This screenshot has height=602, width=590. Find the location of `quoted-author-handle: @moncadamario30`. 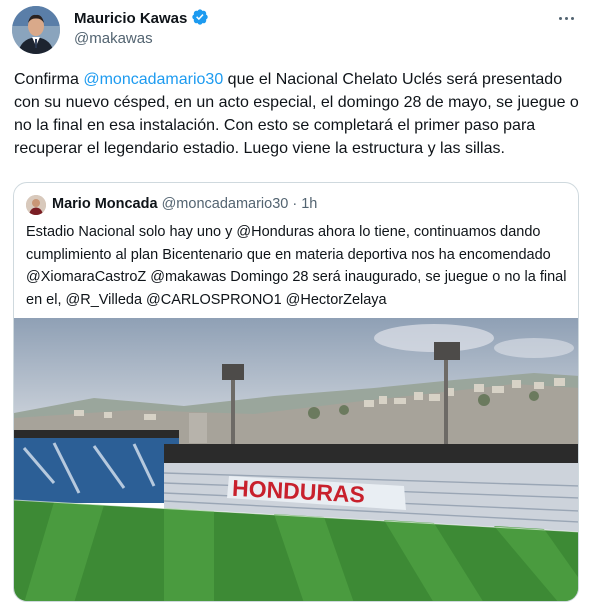

quoted-author-handle: @moncadamario30 is located at coordinates (225, 204).